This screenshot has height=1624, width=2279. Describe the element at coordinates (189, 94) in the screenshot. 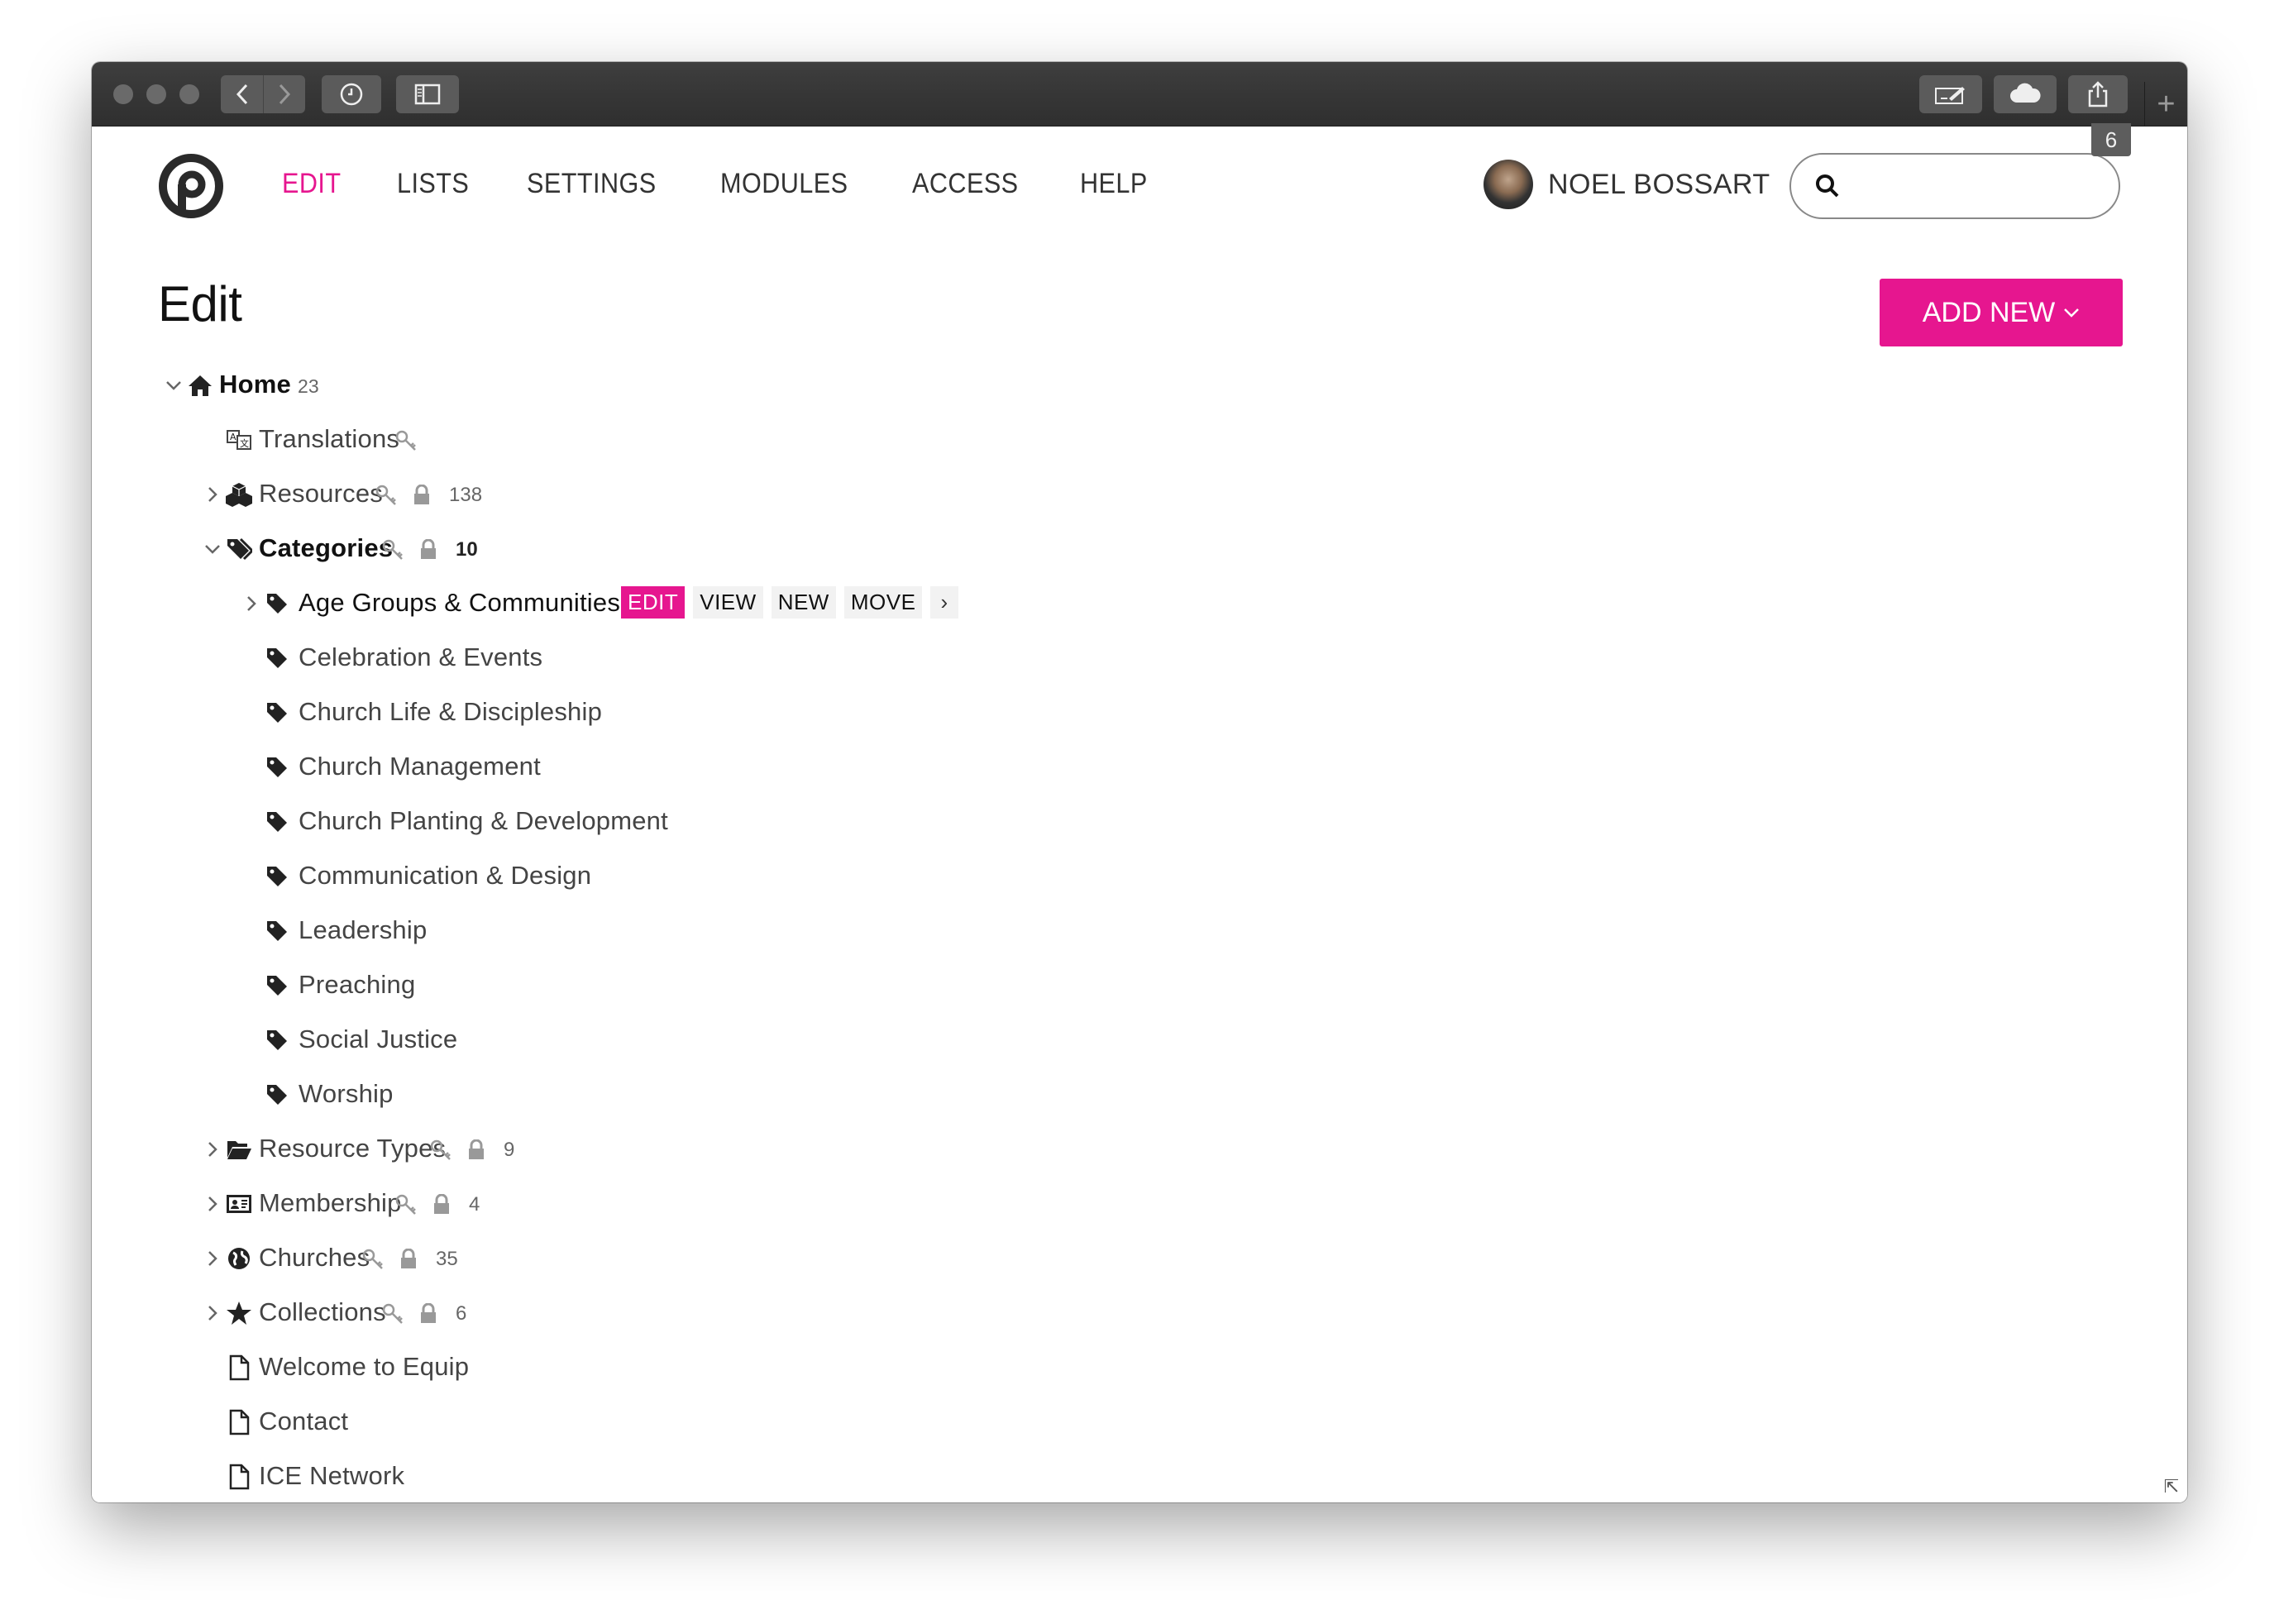

I see `maximize-window-button` at that location.